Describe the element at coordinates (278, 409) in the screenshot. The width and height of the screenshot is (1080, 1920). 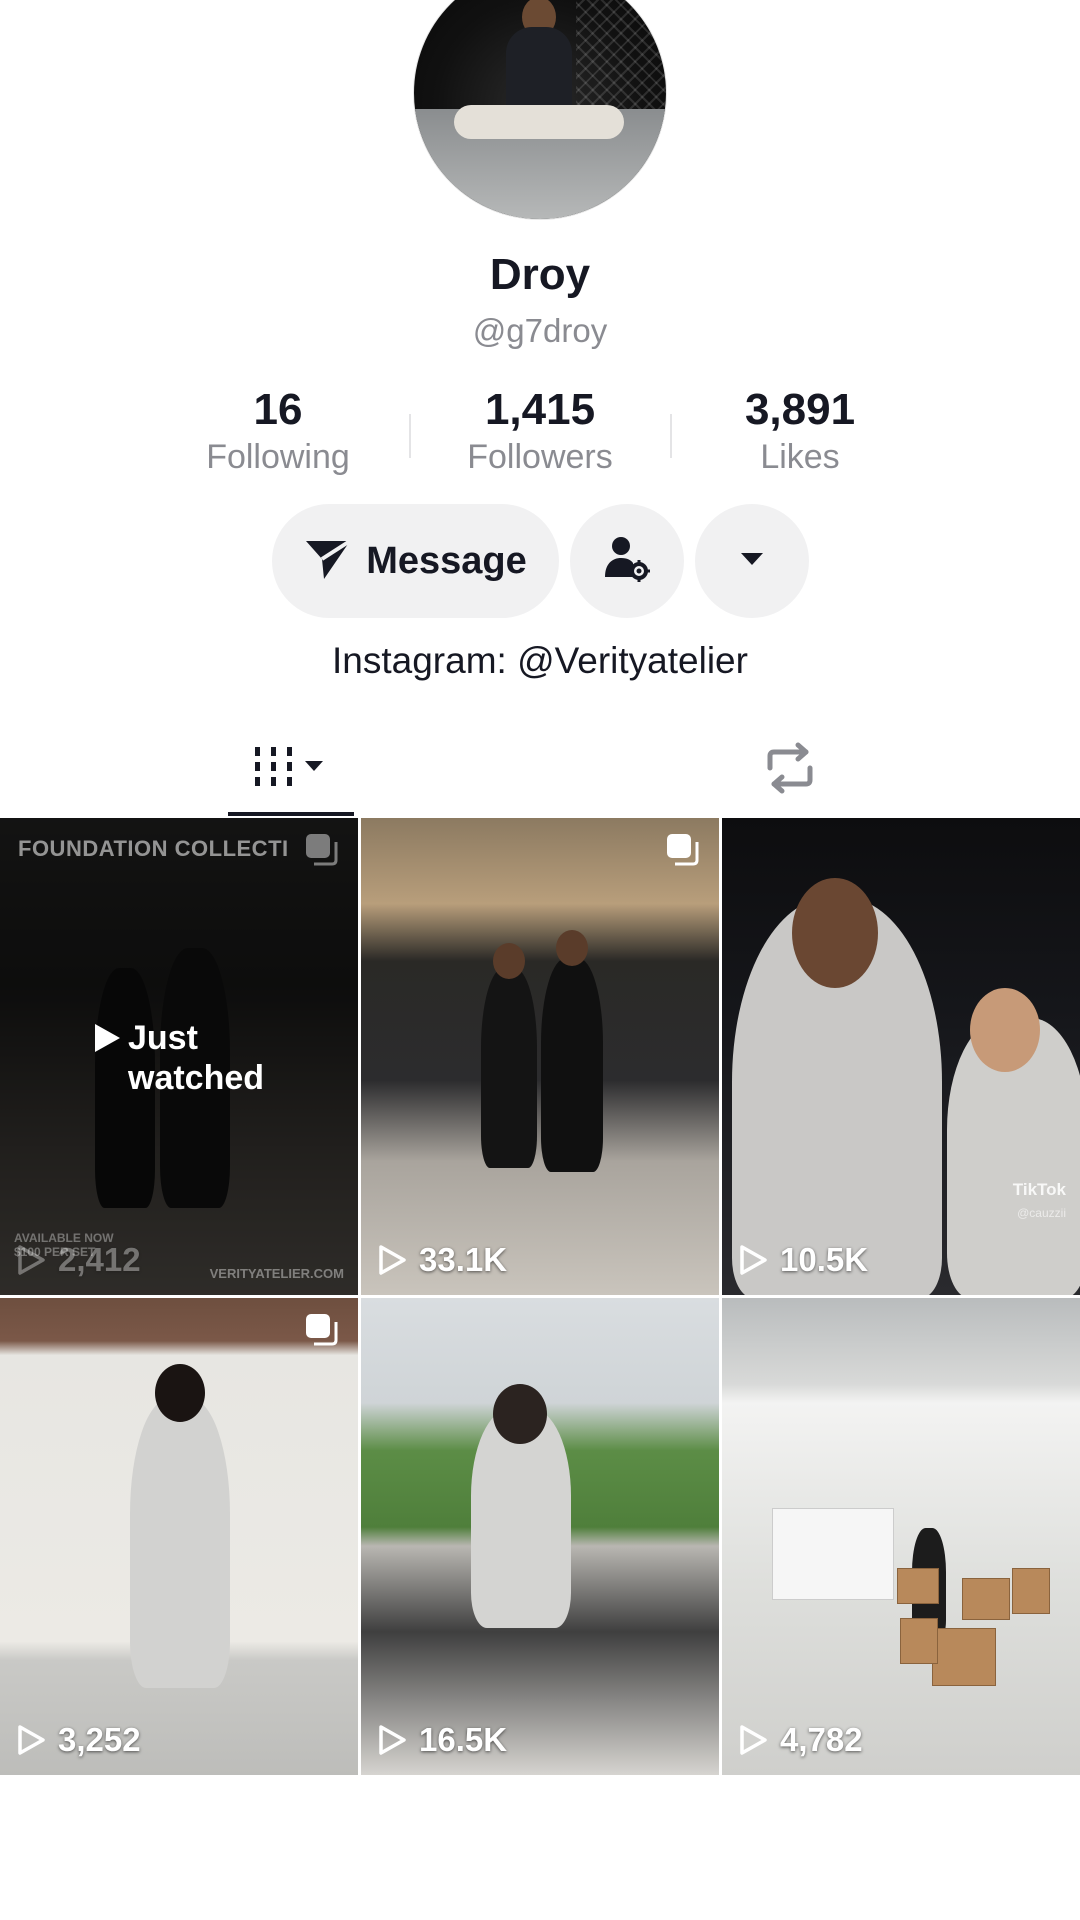
I see `stat-value: 16` at that location.